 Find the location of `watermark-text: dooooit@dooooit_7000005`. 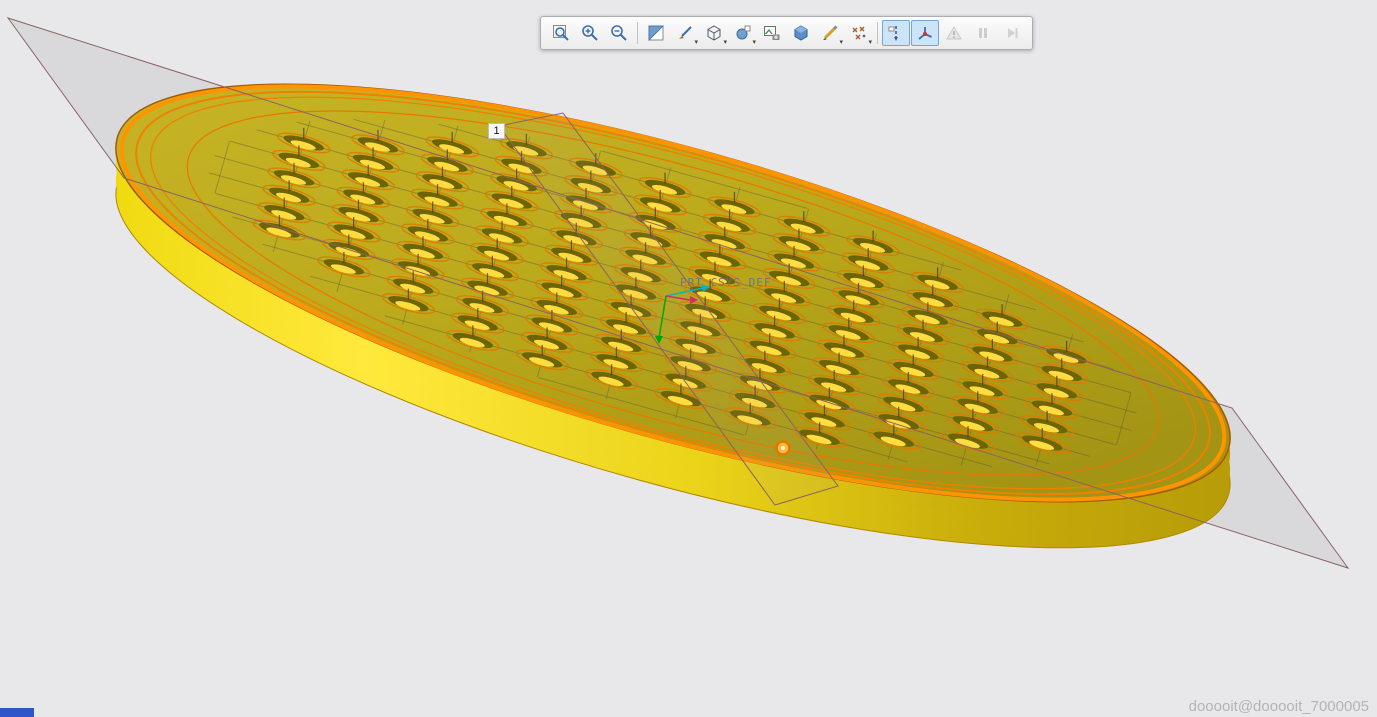

watermark-text: dooooit@dooooit_7000005 is located at coordinates (1278, 706).